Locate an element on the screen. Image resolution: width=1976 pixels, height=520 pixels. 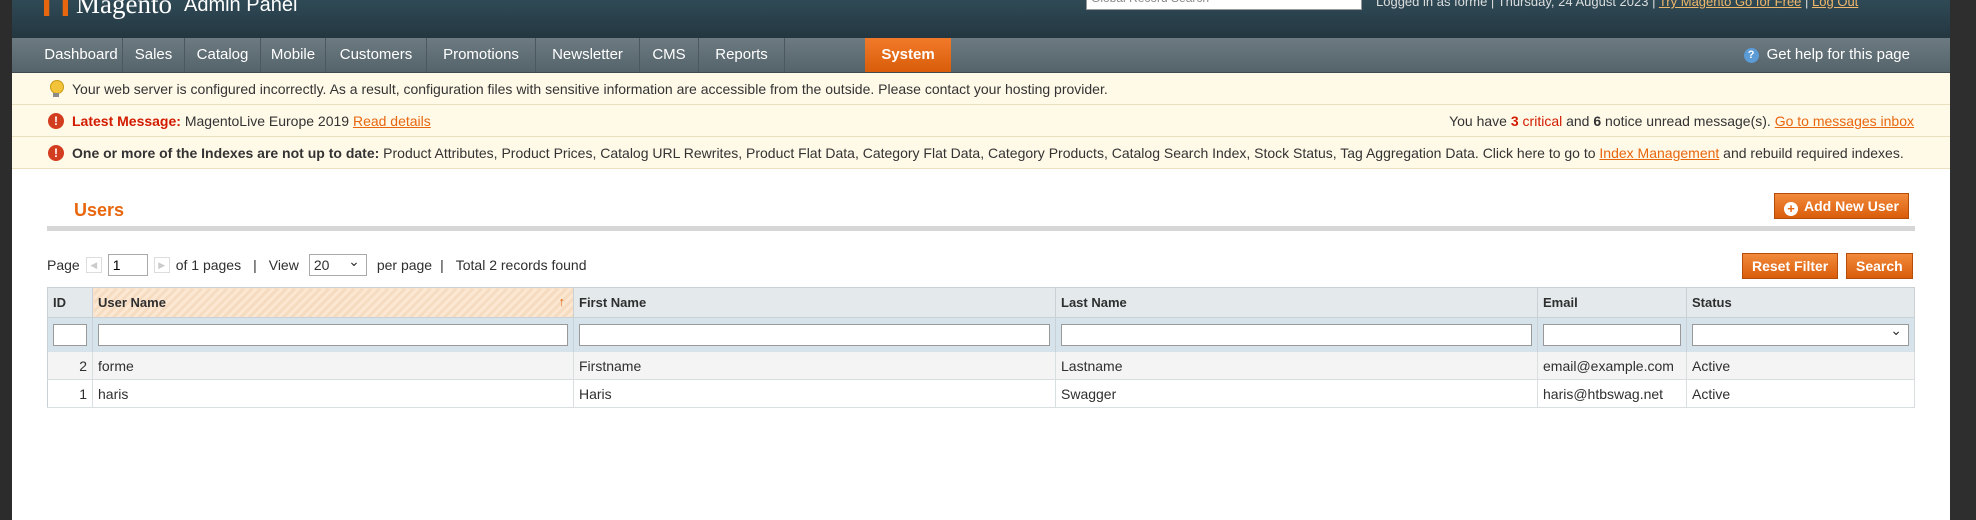
filter-status-select is located at coordinates (1800, 334).